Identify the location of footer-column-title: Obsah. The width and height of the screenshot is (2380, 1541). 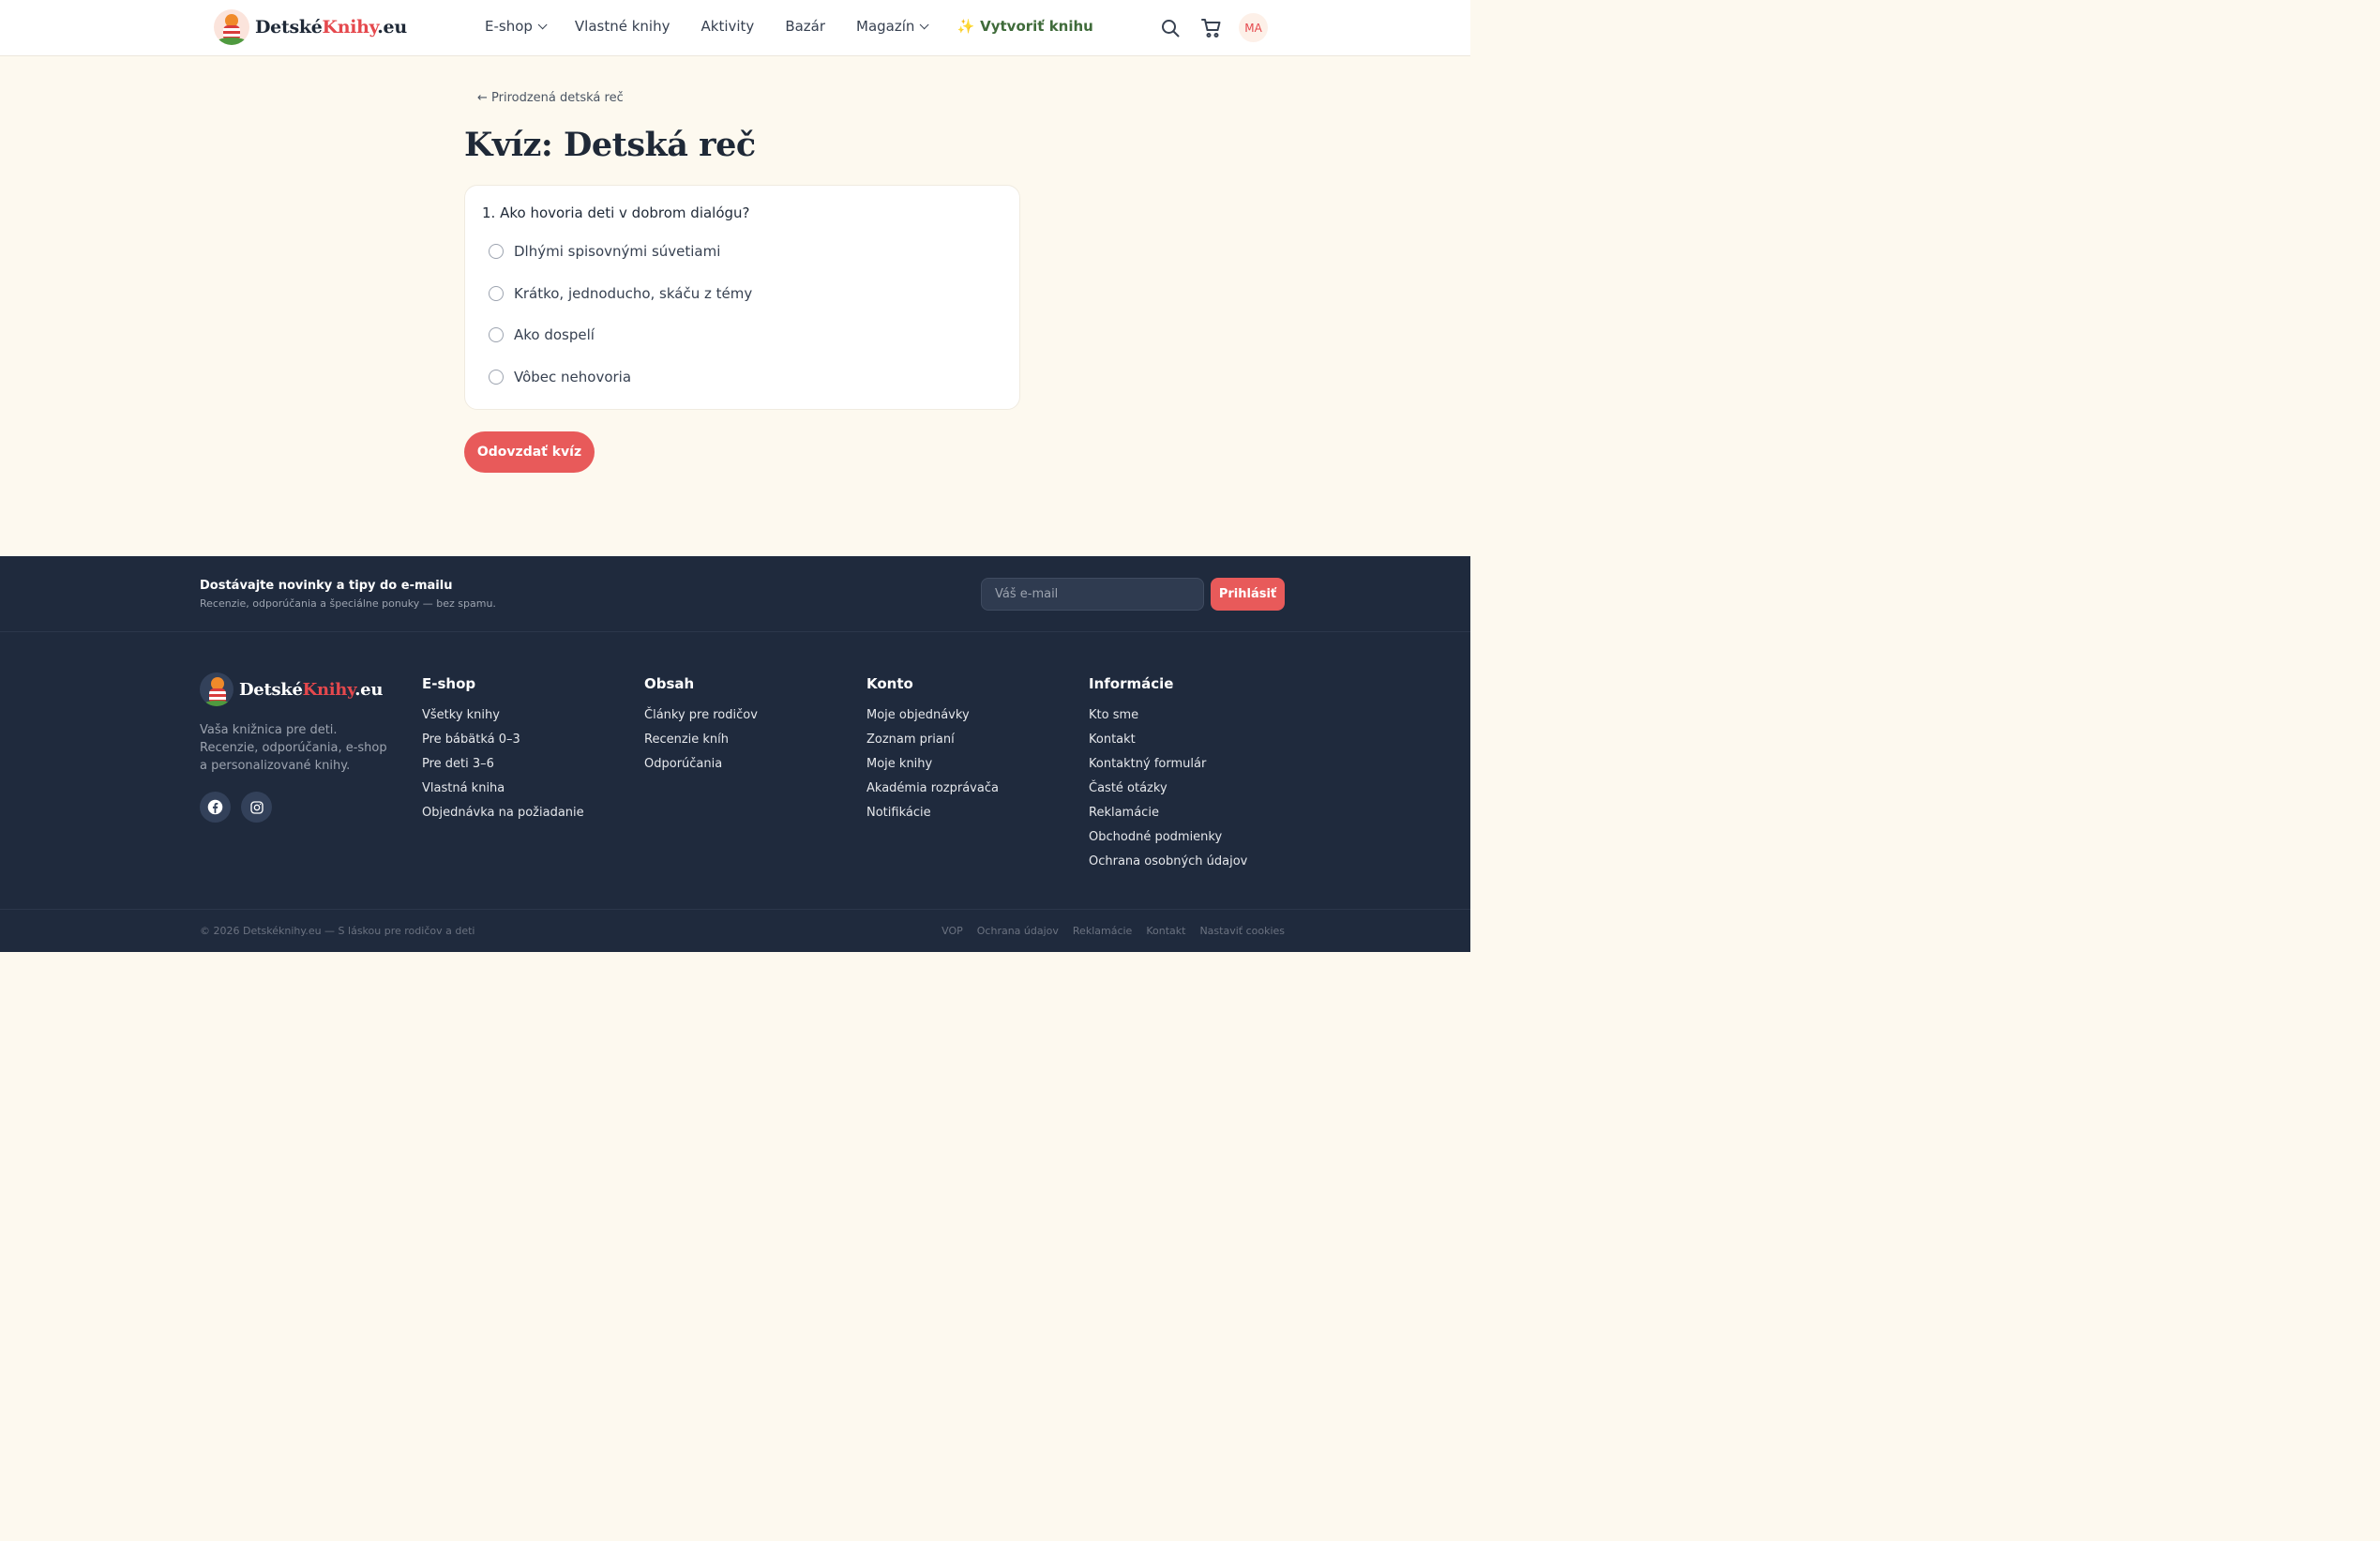
(669, 683).